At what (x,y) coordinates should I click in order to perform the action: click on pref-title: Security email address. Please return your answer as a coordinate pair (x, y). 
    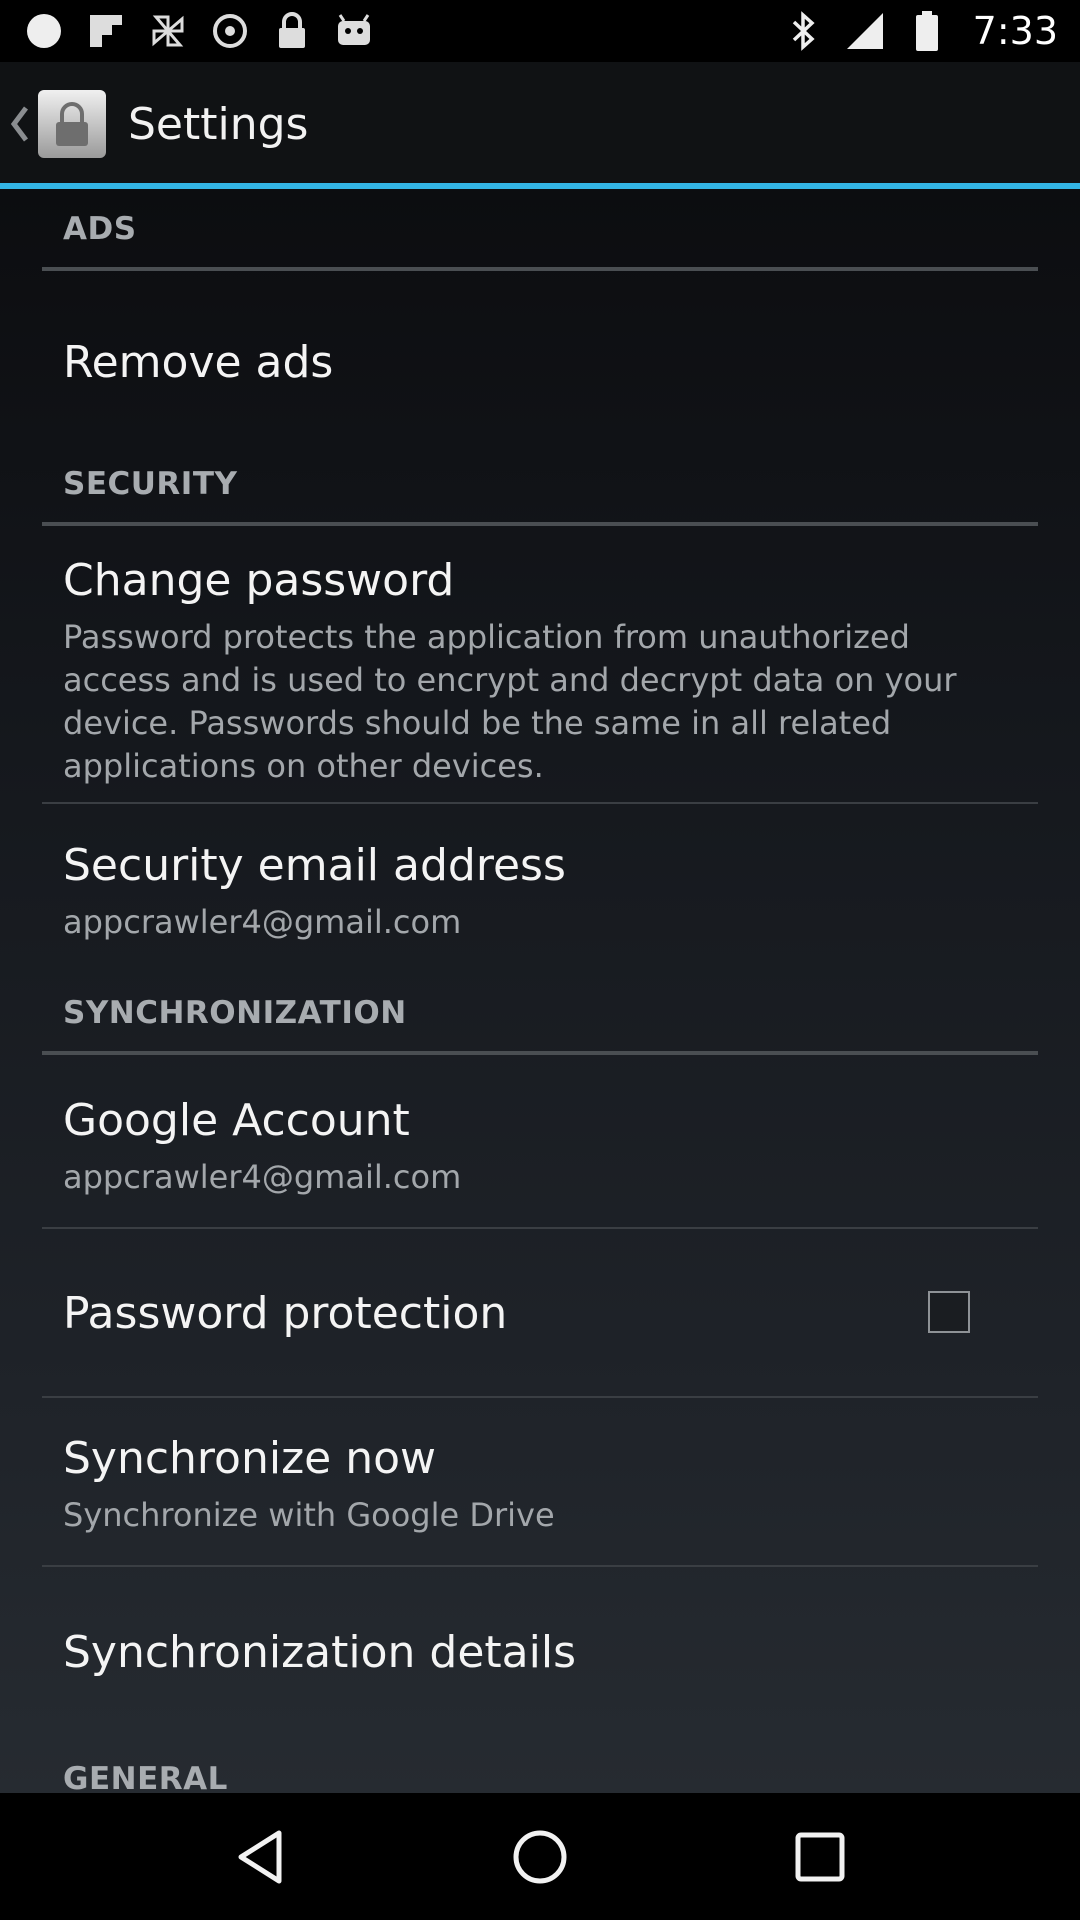
    Looking at the image, I should click on (314, 865).